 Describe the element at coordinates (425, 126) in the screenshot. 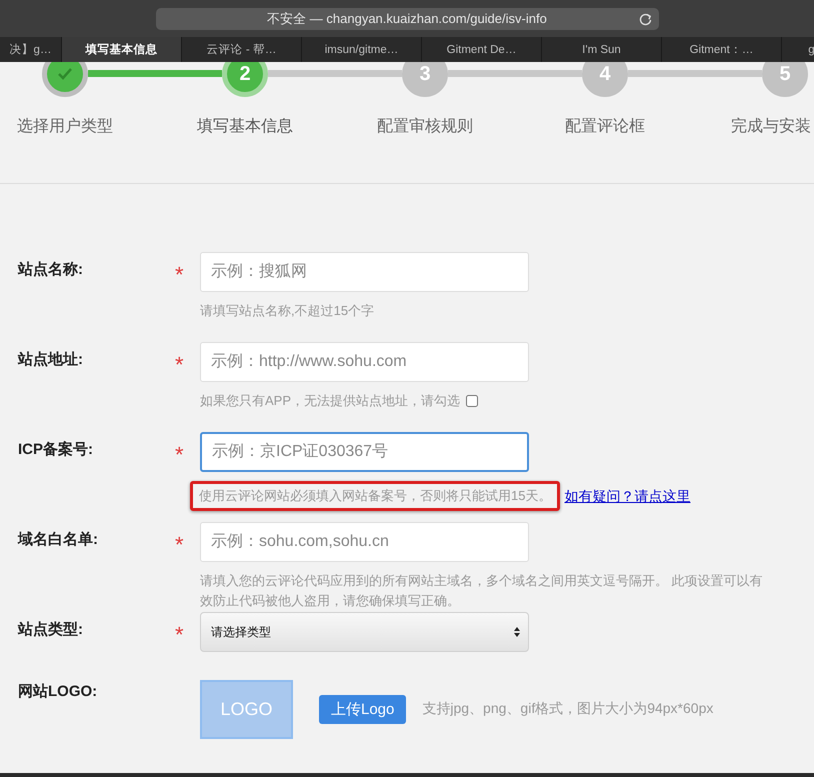

I see `step-label: 配置审核规则` at that location.